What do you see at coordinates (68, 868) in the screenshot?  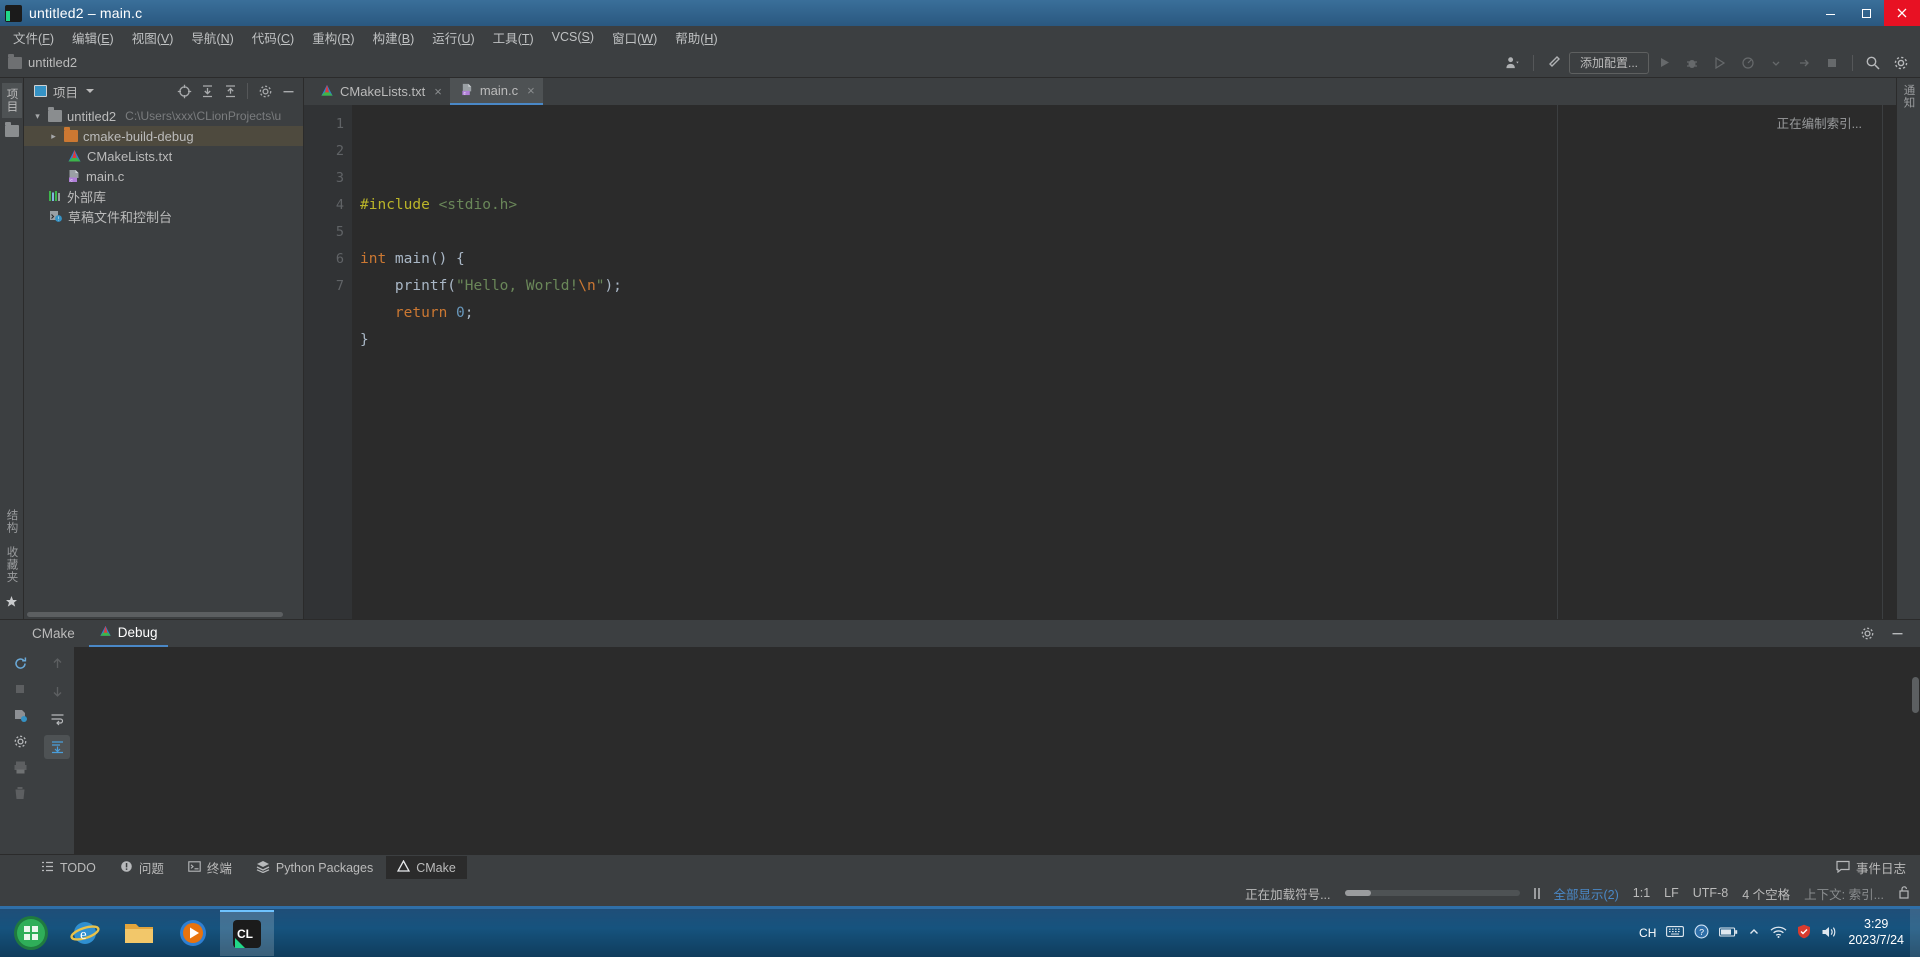 I see `bottom-tab-todo: TODO` at bounding box center [68, 868].